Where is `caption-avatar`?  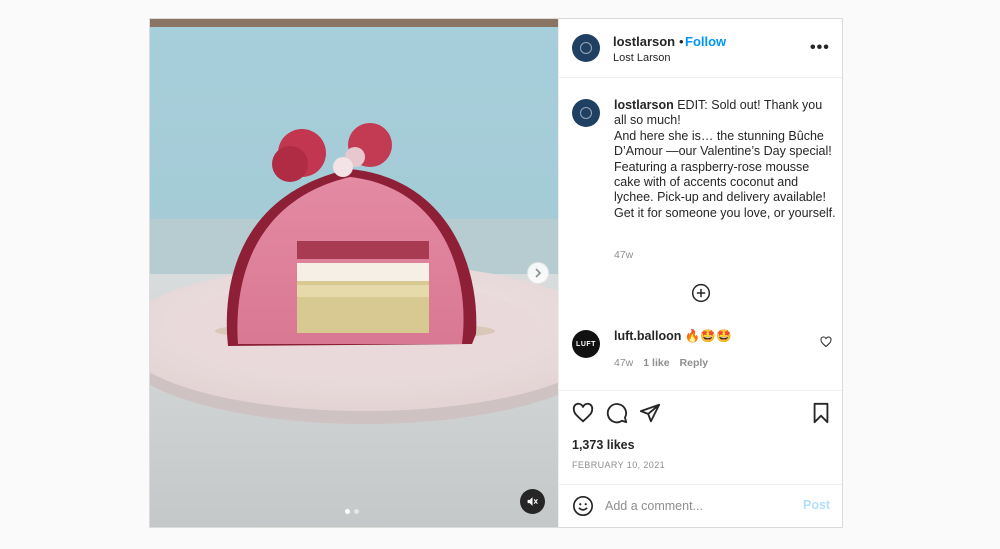
caption-avatar is located at coordinates (586, 113).